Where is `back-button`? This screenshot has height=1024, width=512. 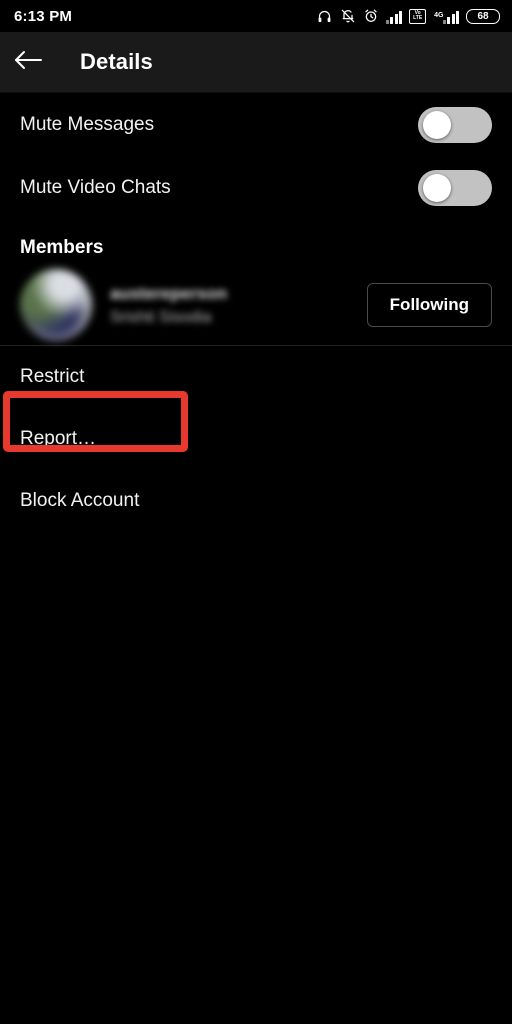
back-button is located at coordinates (28, 62).